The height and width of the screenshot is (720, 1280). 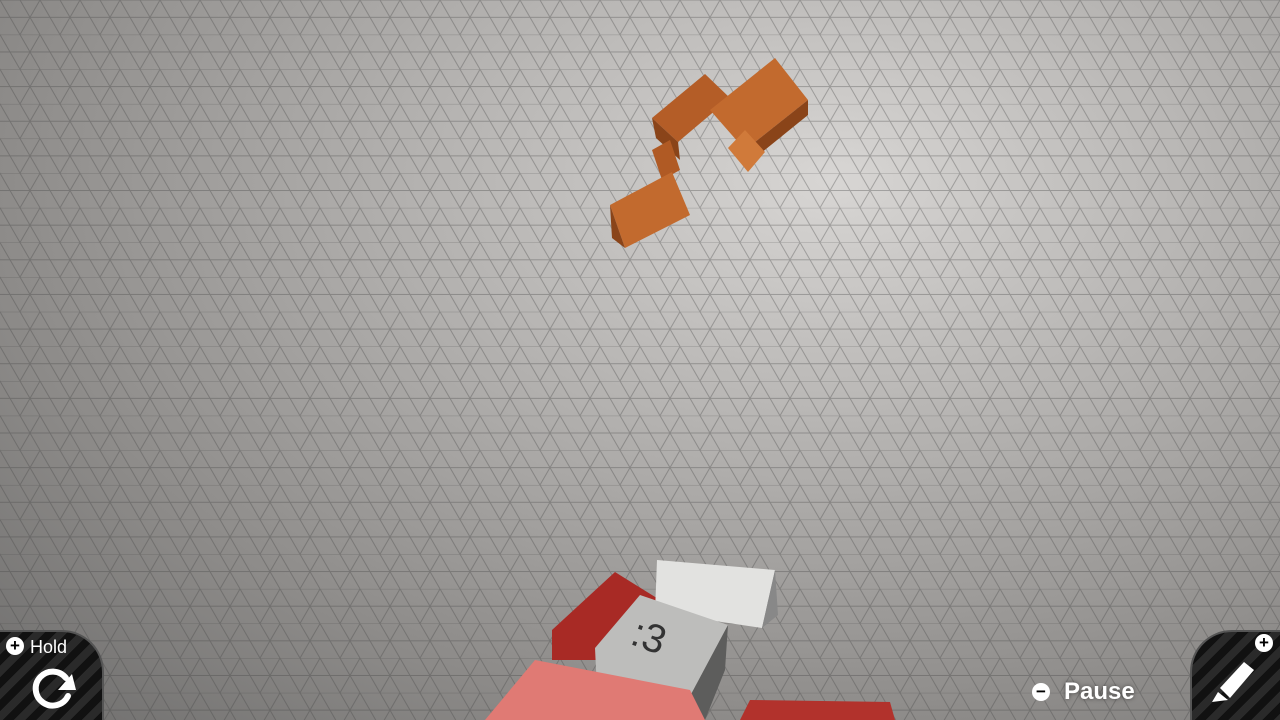 I want to click on pencil-icon, so click(x=1233, y=682).